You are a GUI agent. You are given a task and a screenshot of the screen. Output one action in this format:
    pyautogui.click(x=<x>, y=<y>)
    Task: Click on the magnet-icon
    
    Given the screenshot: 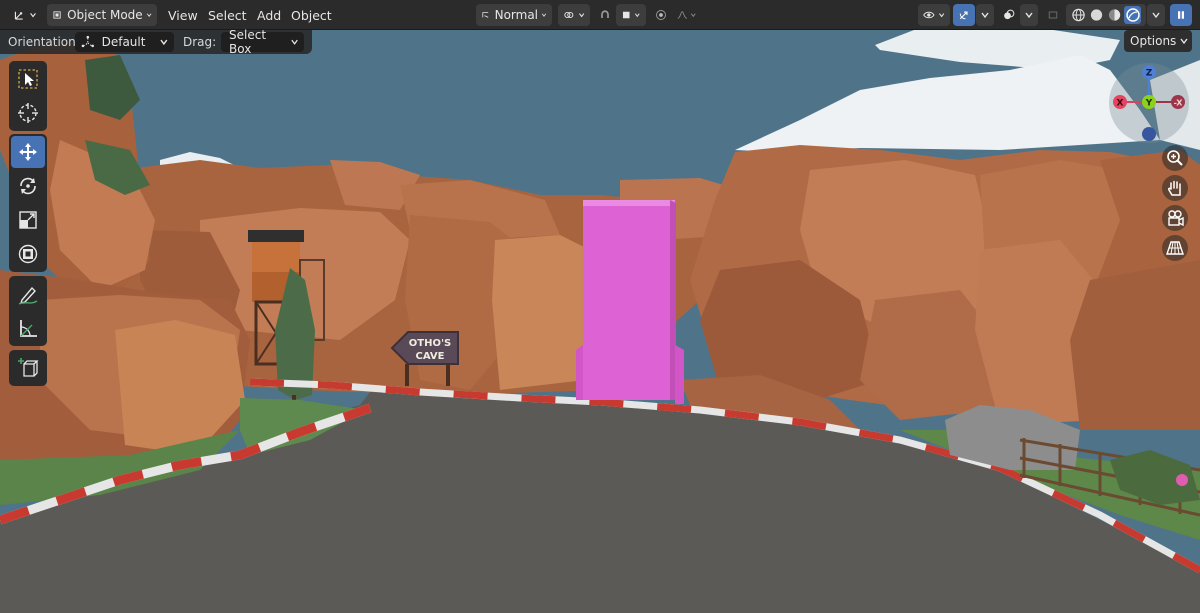 What is the action you would take?
    pyautogui.click(x=605, y=14)
    